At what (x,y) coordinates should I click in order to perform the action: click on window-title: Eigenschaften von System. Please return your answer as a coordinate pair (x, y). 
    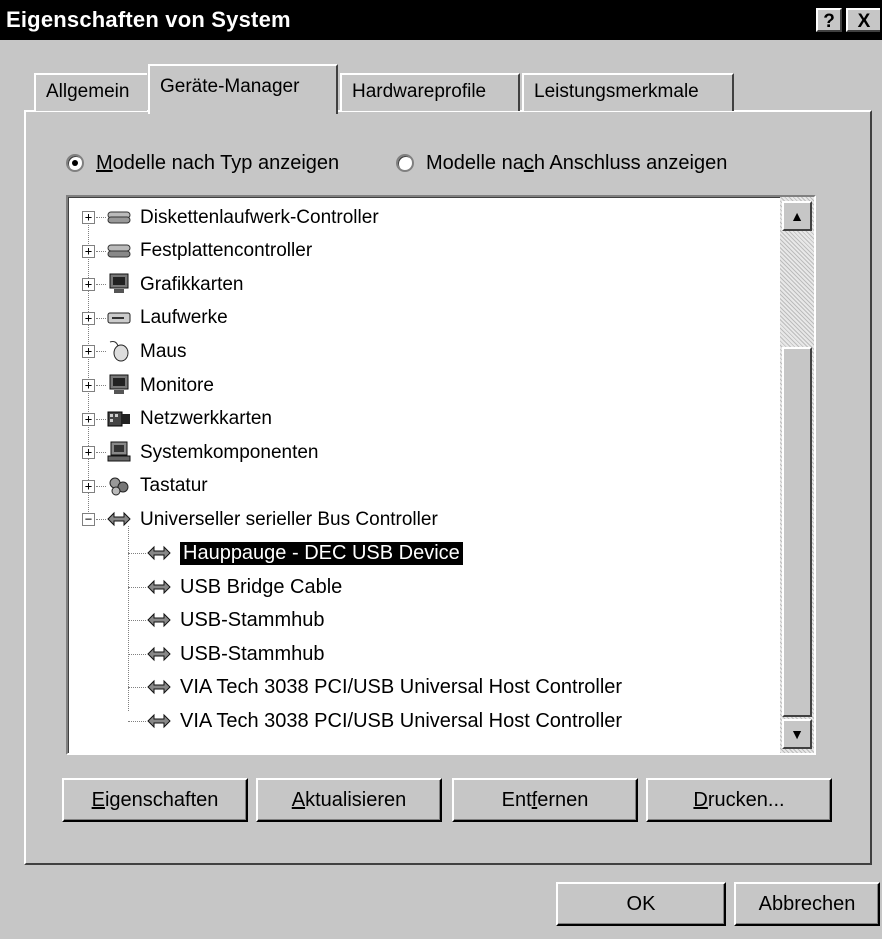
    Looking at the image, I should click on (148, 19).